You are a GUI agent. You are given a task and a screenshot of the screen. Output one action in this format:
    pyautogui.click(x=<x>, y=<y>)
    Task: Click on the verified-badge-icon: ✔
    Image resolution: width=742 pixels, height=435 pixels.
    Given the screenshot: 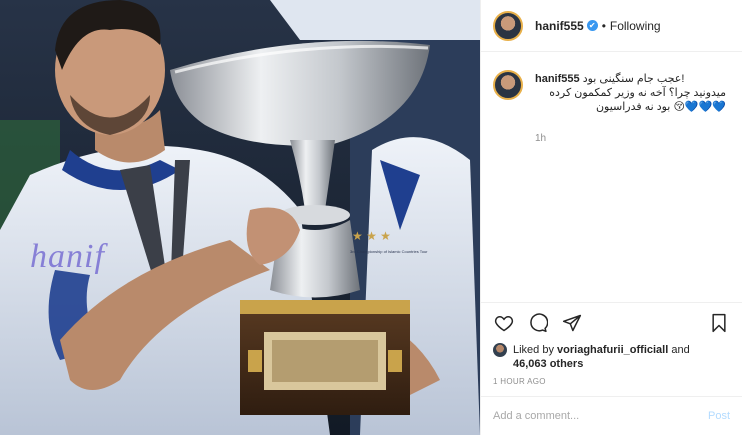 What is the action you would take?
    pyautogui.click(x=592, y=25)
    